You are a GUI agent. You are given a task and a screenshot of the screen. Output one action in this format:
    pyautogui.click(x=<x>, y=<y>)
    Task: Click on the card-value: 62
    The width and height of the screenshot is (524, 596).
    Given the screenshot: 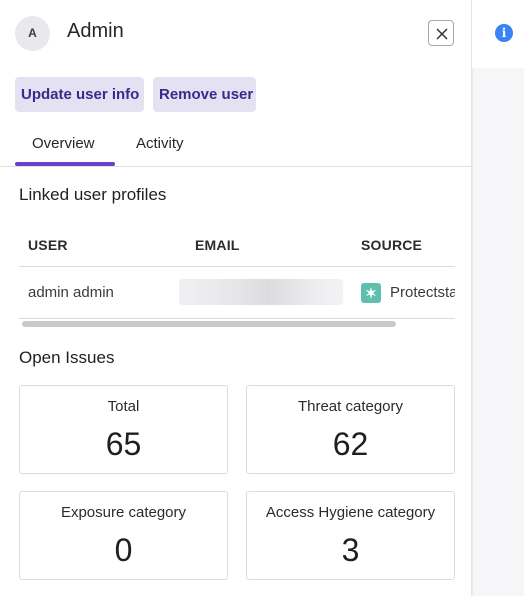 What is the action you would take?
    pyautogui.click(x=350, y=444)
    